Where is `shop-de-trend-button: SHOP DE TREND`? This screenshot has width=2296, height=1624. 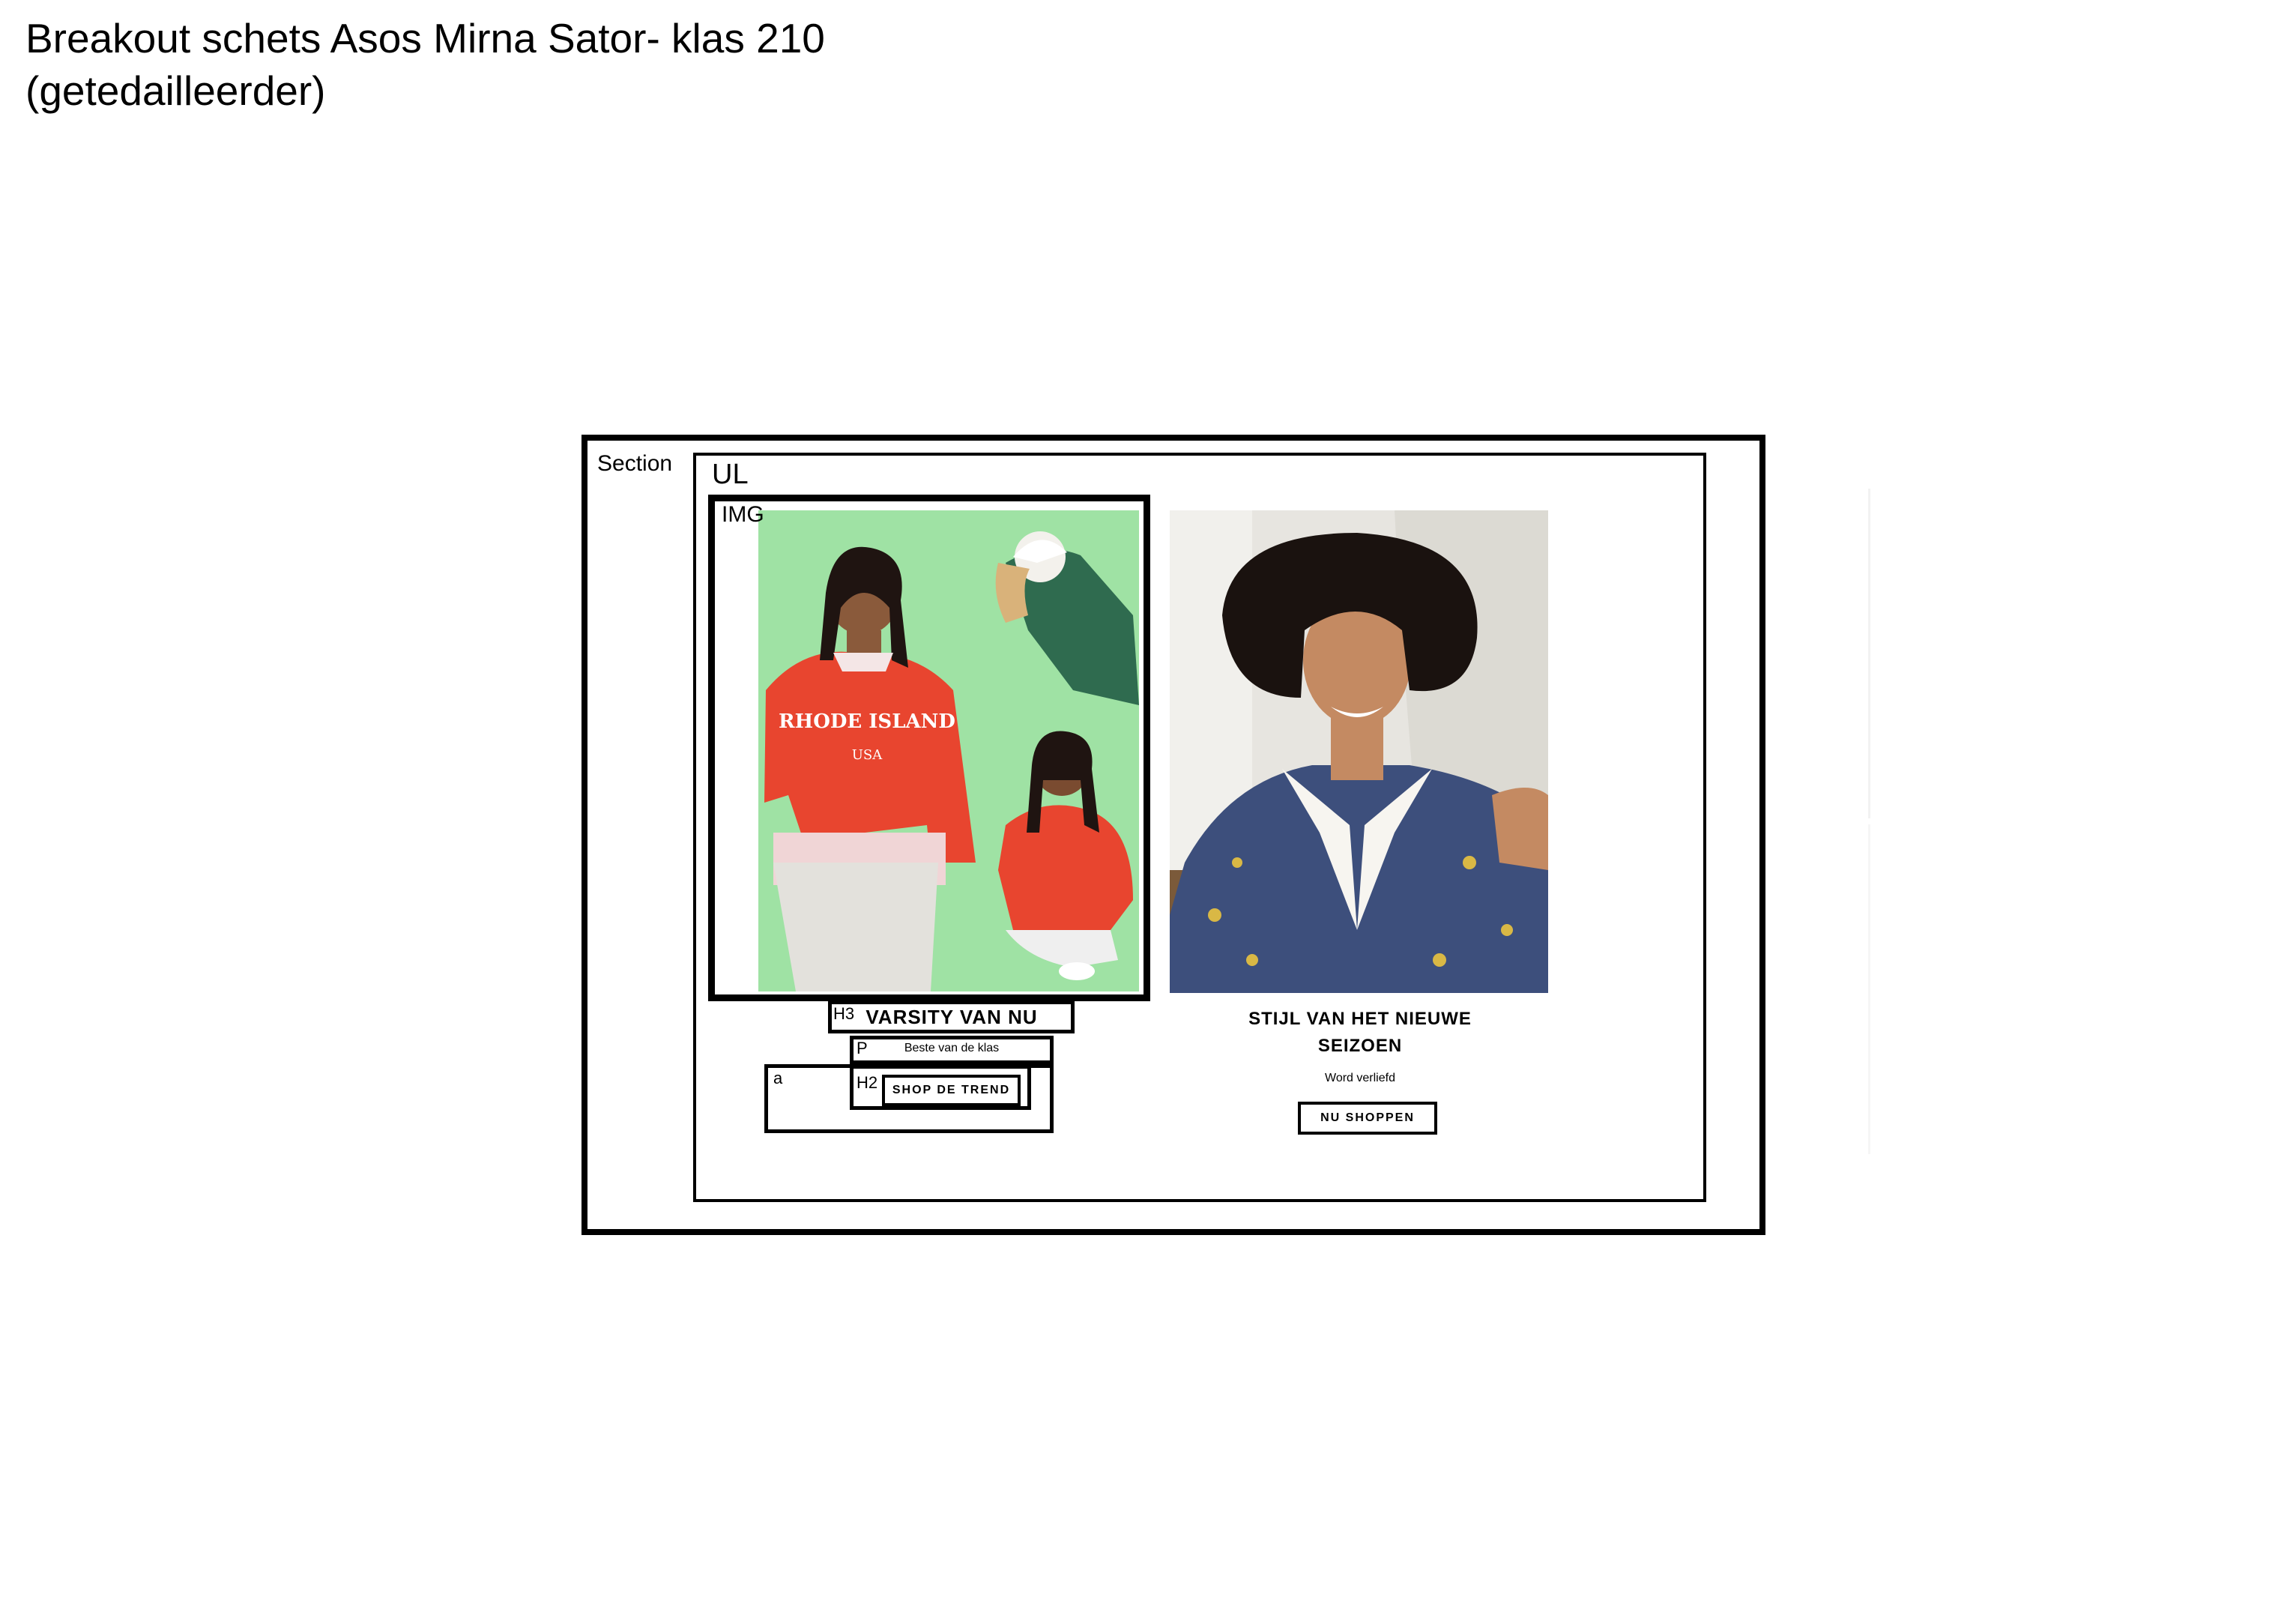
shop-de-trend-button: SHOP DE TREND is located at coordinates (951, 1090).